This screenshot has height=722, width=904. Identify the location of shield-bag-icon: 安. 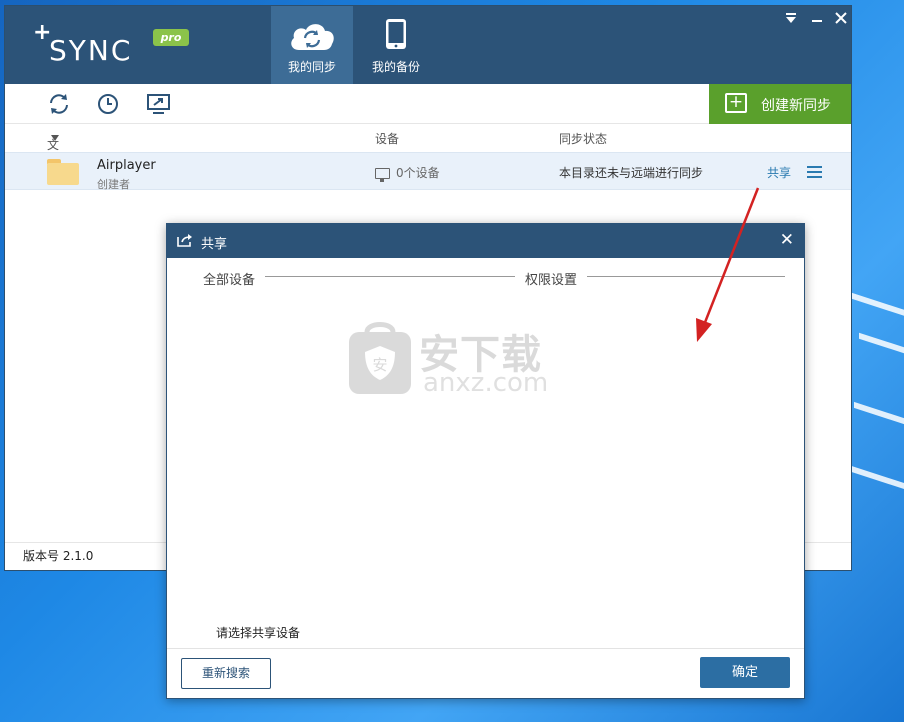
(380, 358).